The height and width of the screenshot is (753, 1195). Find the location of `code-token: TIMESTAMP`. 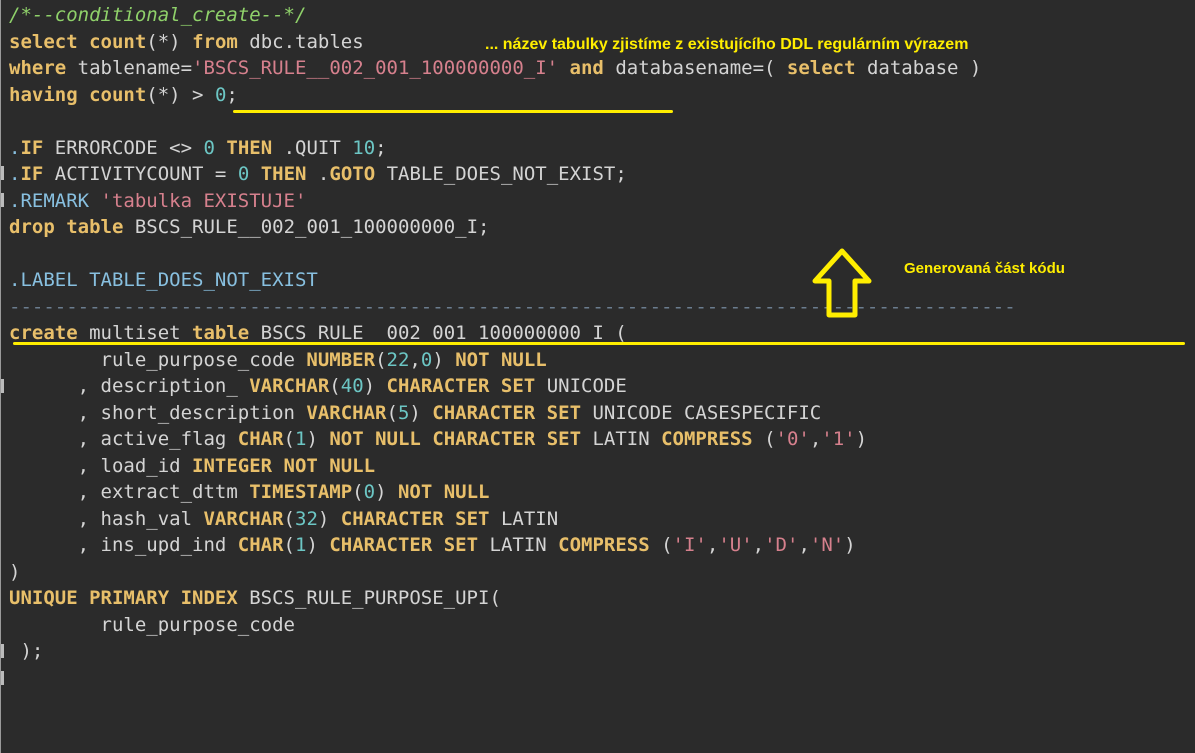

code-token: TIMESTAMP is located at coordinates (301, 492).